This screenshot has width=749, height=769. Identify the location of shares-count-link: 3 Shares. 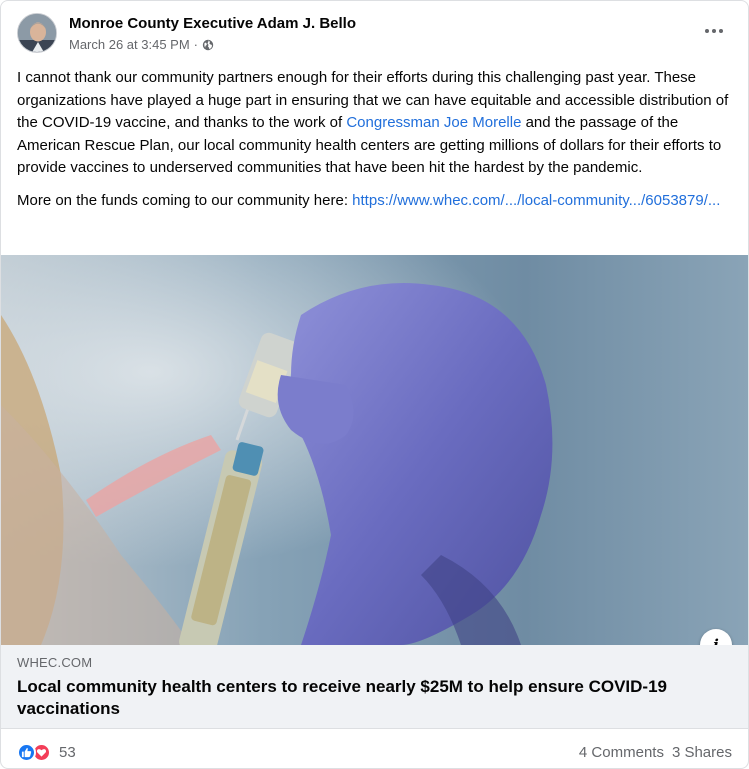
(702, 752).